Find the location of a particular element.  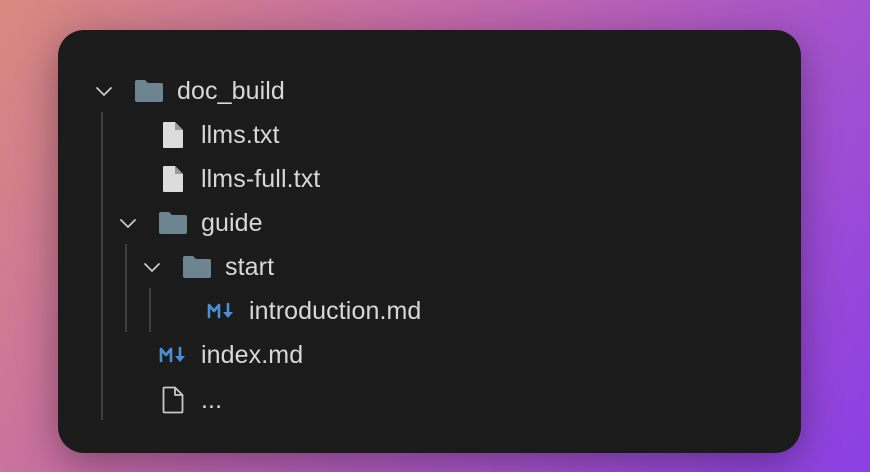

tree-item-label: introduction.md is located at coordinates (335, 311).